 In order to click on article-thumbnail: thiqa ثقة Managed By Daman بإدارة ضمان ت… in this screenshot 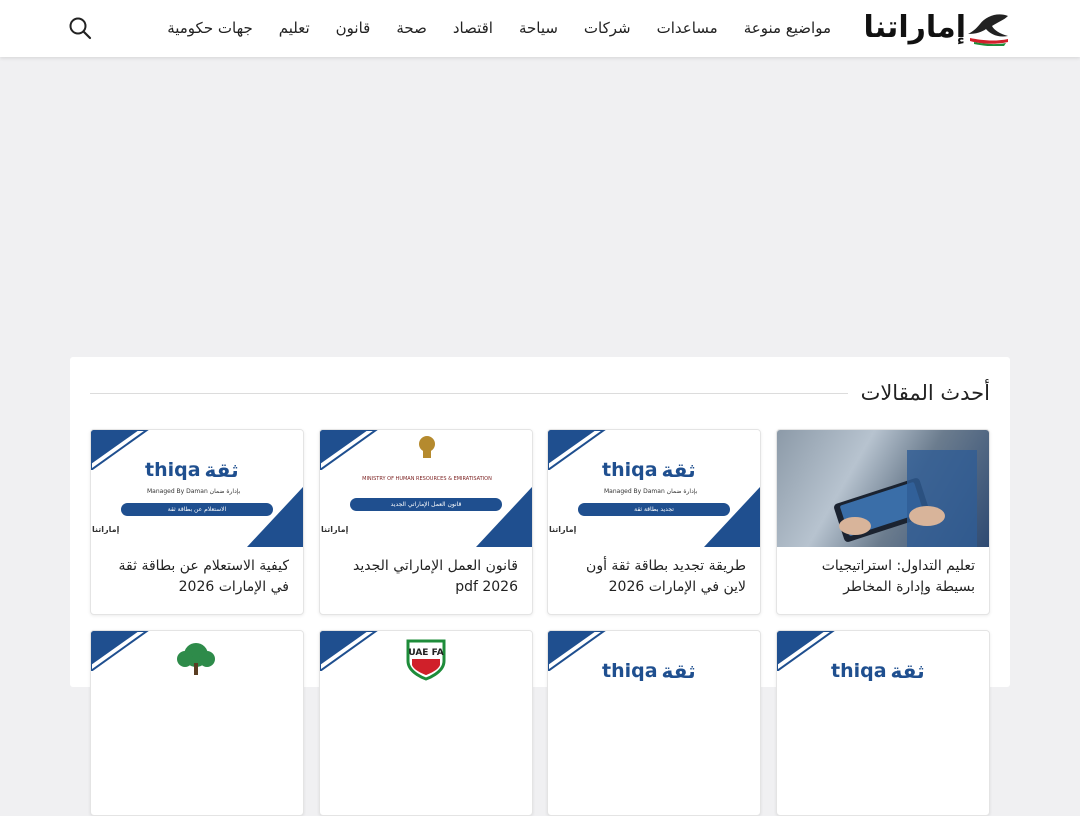, I will do `click(654, 488)`.